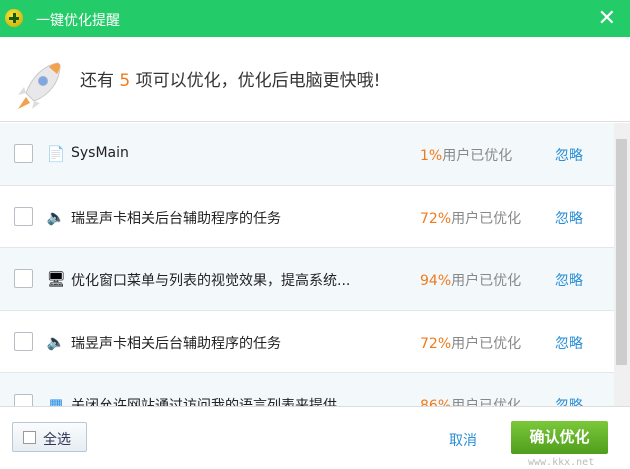 This screenshot has height=469, width=630. I want to click on list-item: 🖥 优化窗口菜单与列表的视觉效果，提高系统... 94%用户已优化 忽略, so click(307, 279).